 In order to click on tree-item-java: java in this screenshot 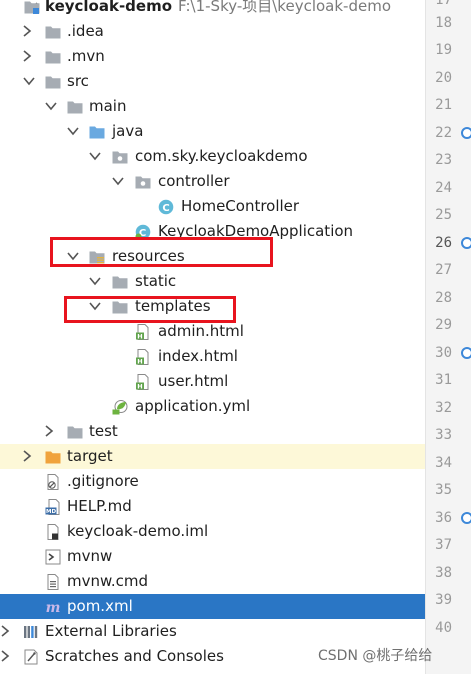, I will do `click(212, 131)`.